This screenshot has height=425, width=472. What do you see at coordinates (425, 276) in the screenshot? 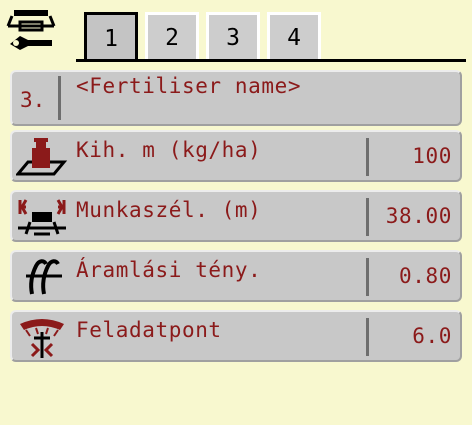
I see `flow-factor-value: 0.80` at bounding box center [425, 276].